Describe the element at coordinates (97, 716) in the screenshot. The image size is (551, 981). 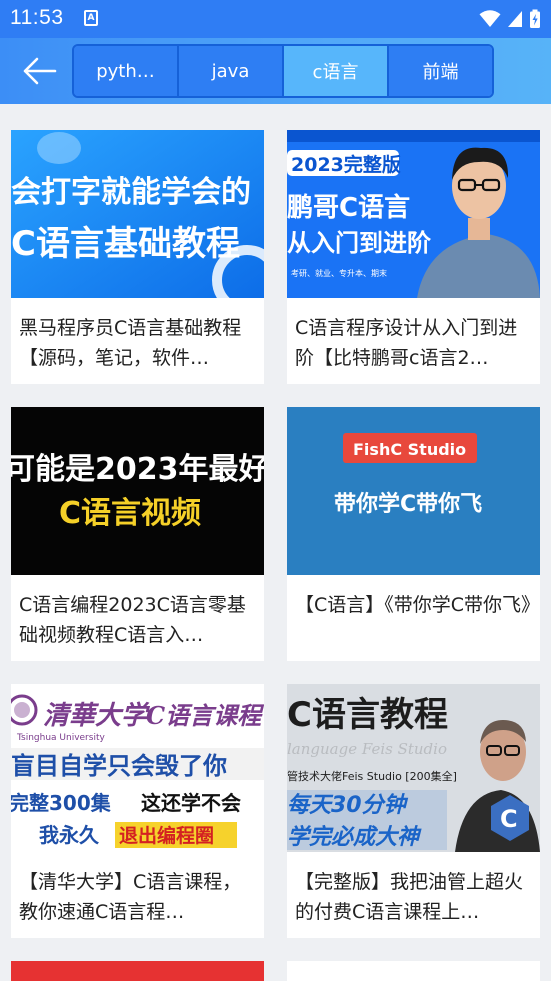
I see `thumb-text: 清華大学` at that location.